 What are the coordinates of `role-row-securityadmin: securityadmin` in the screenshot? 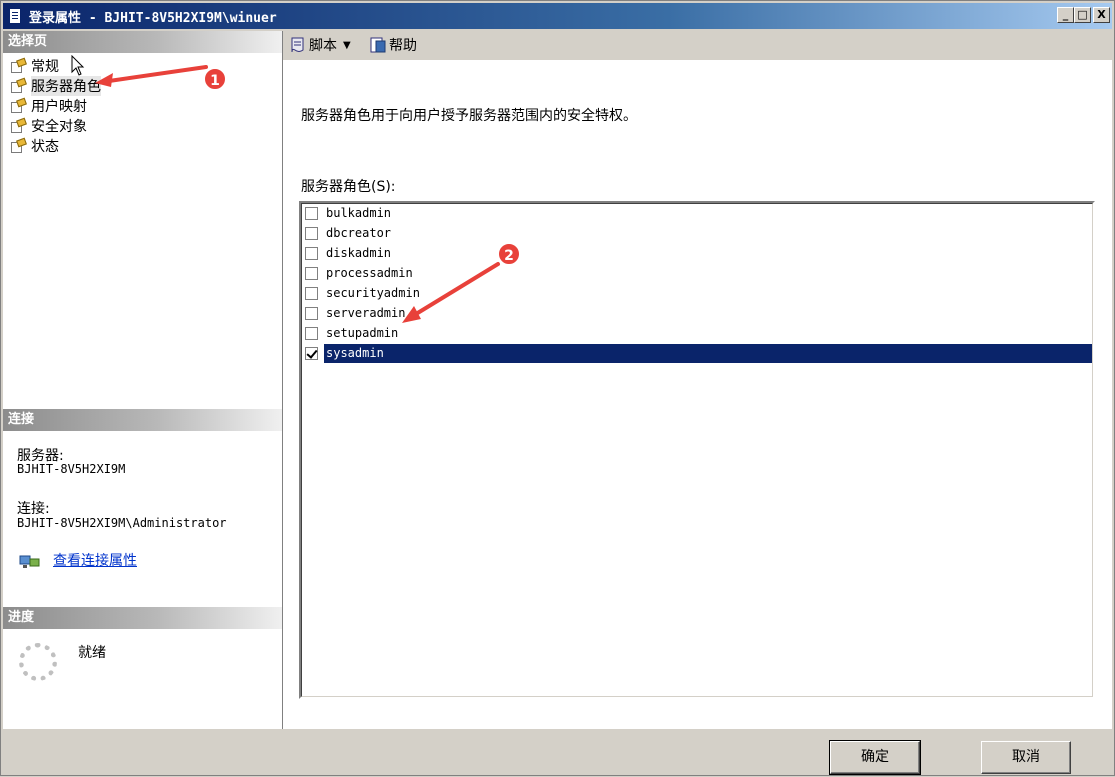 It's located at (697, 293).